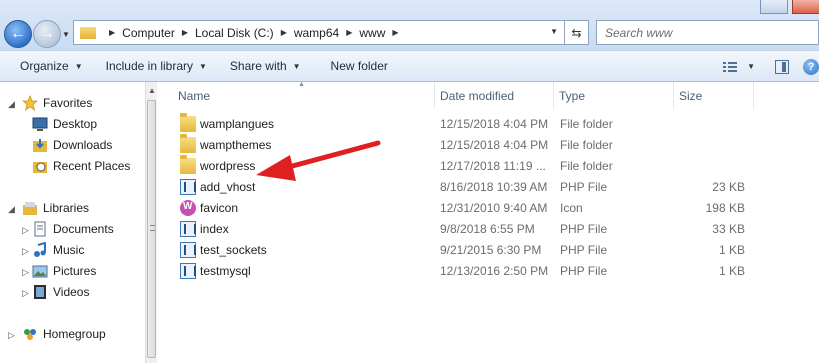  Describe the element at coordinates (782, 66) in the screenshot. I see `preview-pane-icon` at that location.